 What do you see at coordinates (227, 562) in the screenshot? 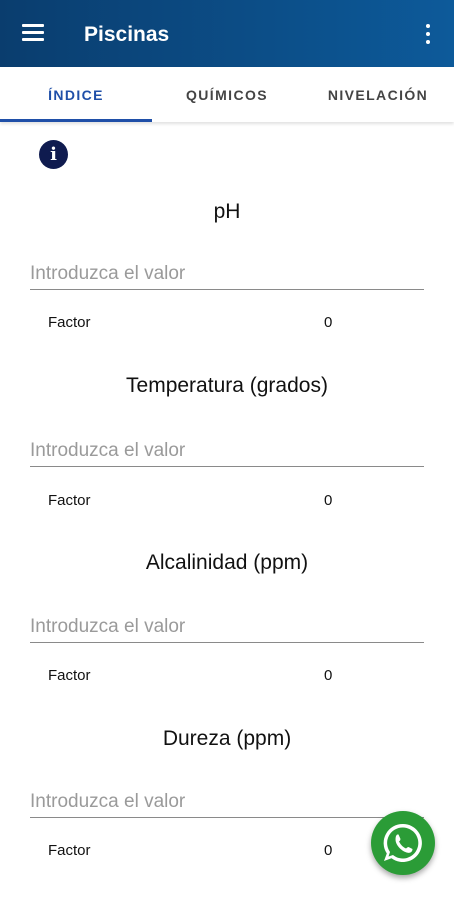
I see `alkalinity-title: Alcalinidad (ppm)` at bounding box center [227, 562].